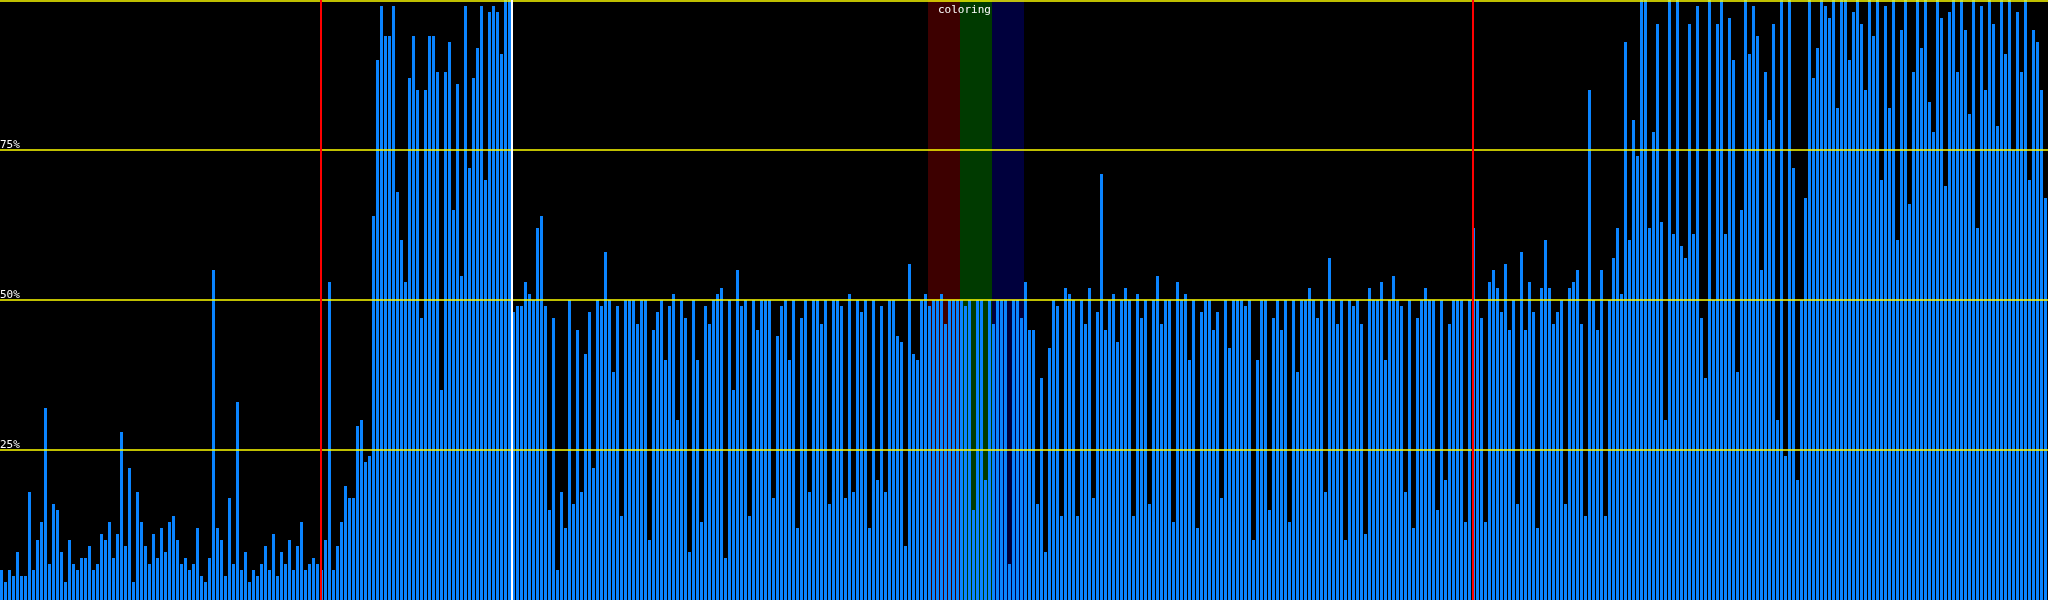 The image size is (2048, 600). Describe the element at coordinates (10, 444) in the screenshot. I see `axis-label: 25%` at that location.